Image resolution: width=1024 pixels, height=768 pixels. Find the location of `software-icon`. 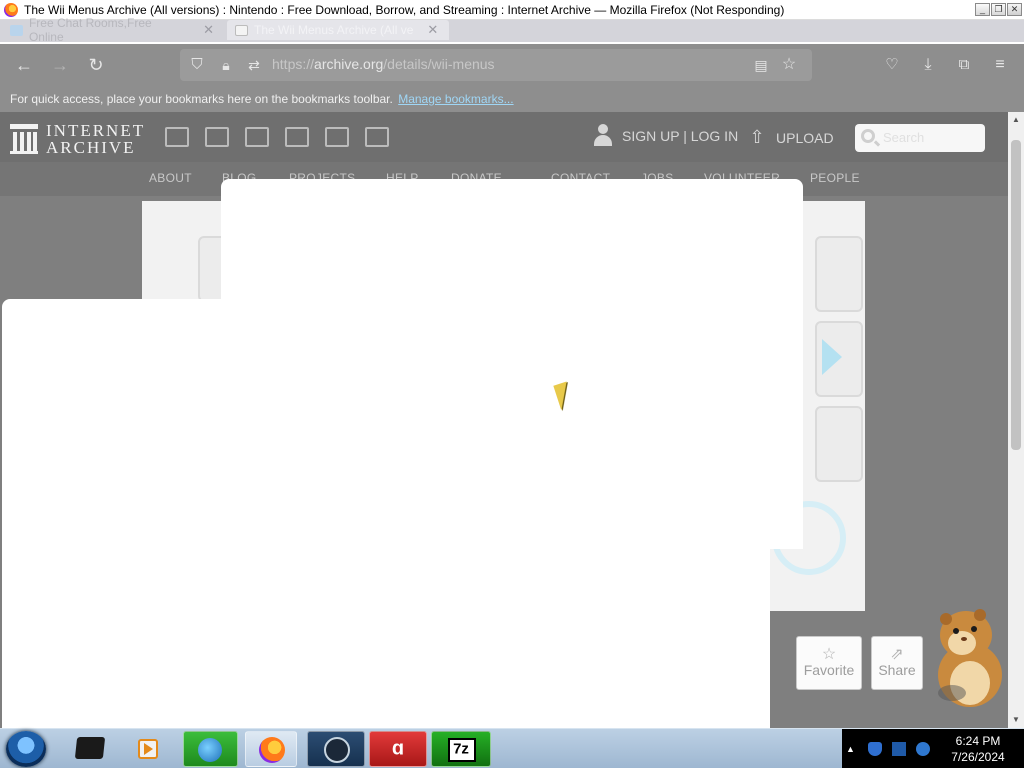

software-icon is located at coordinates (337, 137).